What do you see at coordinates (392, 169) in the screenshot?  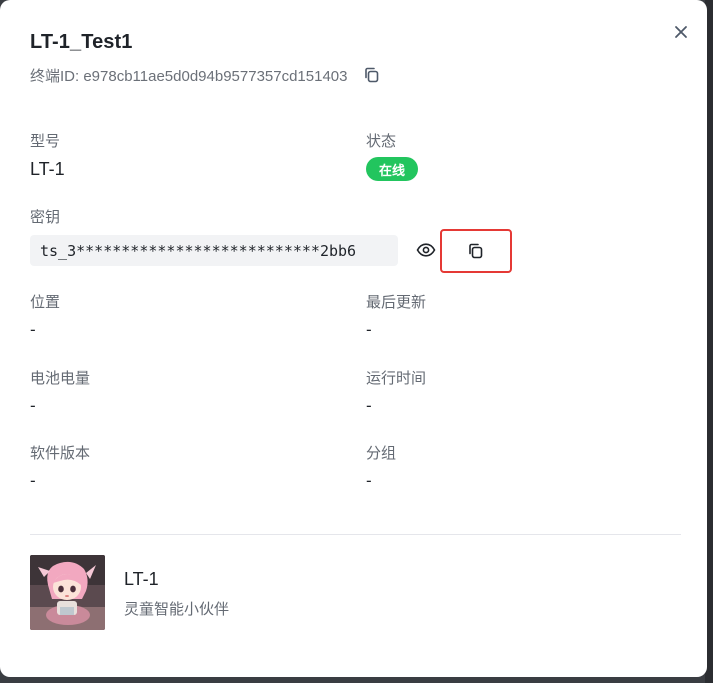 I see `status-badge: 在线` at bounding box center [392, 169].